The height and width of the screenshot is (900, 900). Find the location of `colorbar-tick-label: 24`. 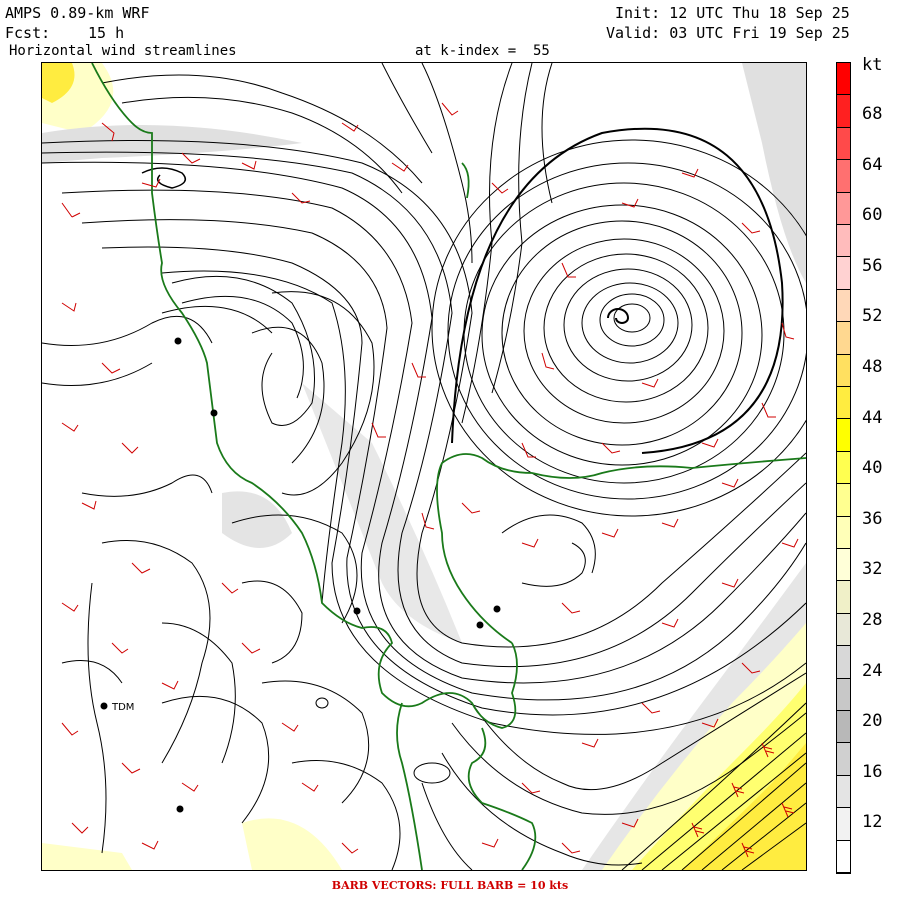

colorbar-tick-label: 24 is located at coordinates (872, 670).